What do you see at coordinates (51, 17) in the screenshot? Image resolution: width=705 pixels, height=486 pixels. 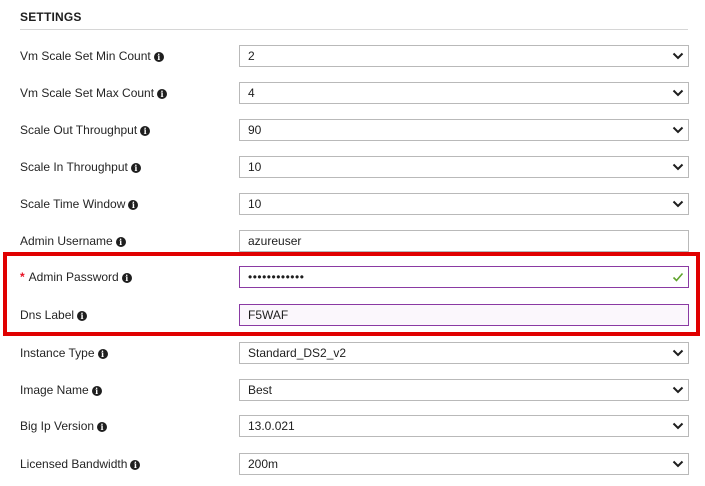 I see `section-title: SETTINGS` at bounding box center [51, 17].